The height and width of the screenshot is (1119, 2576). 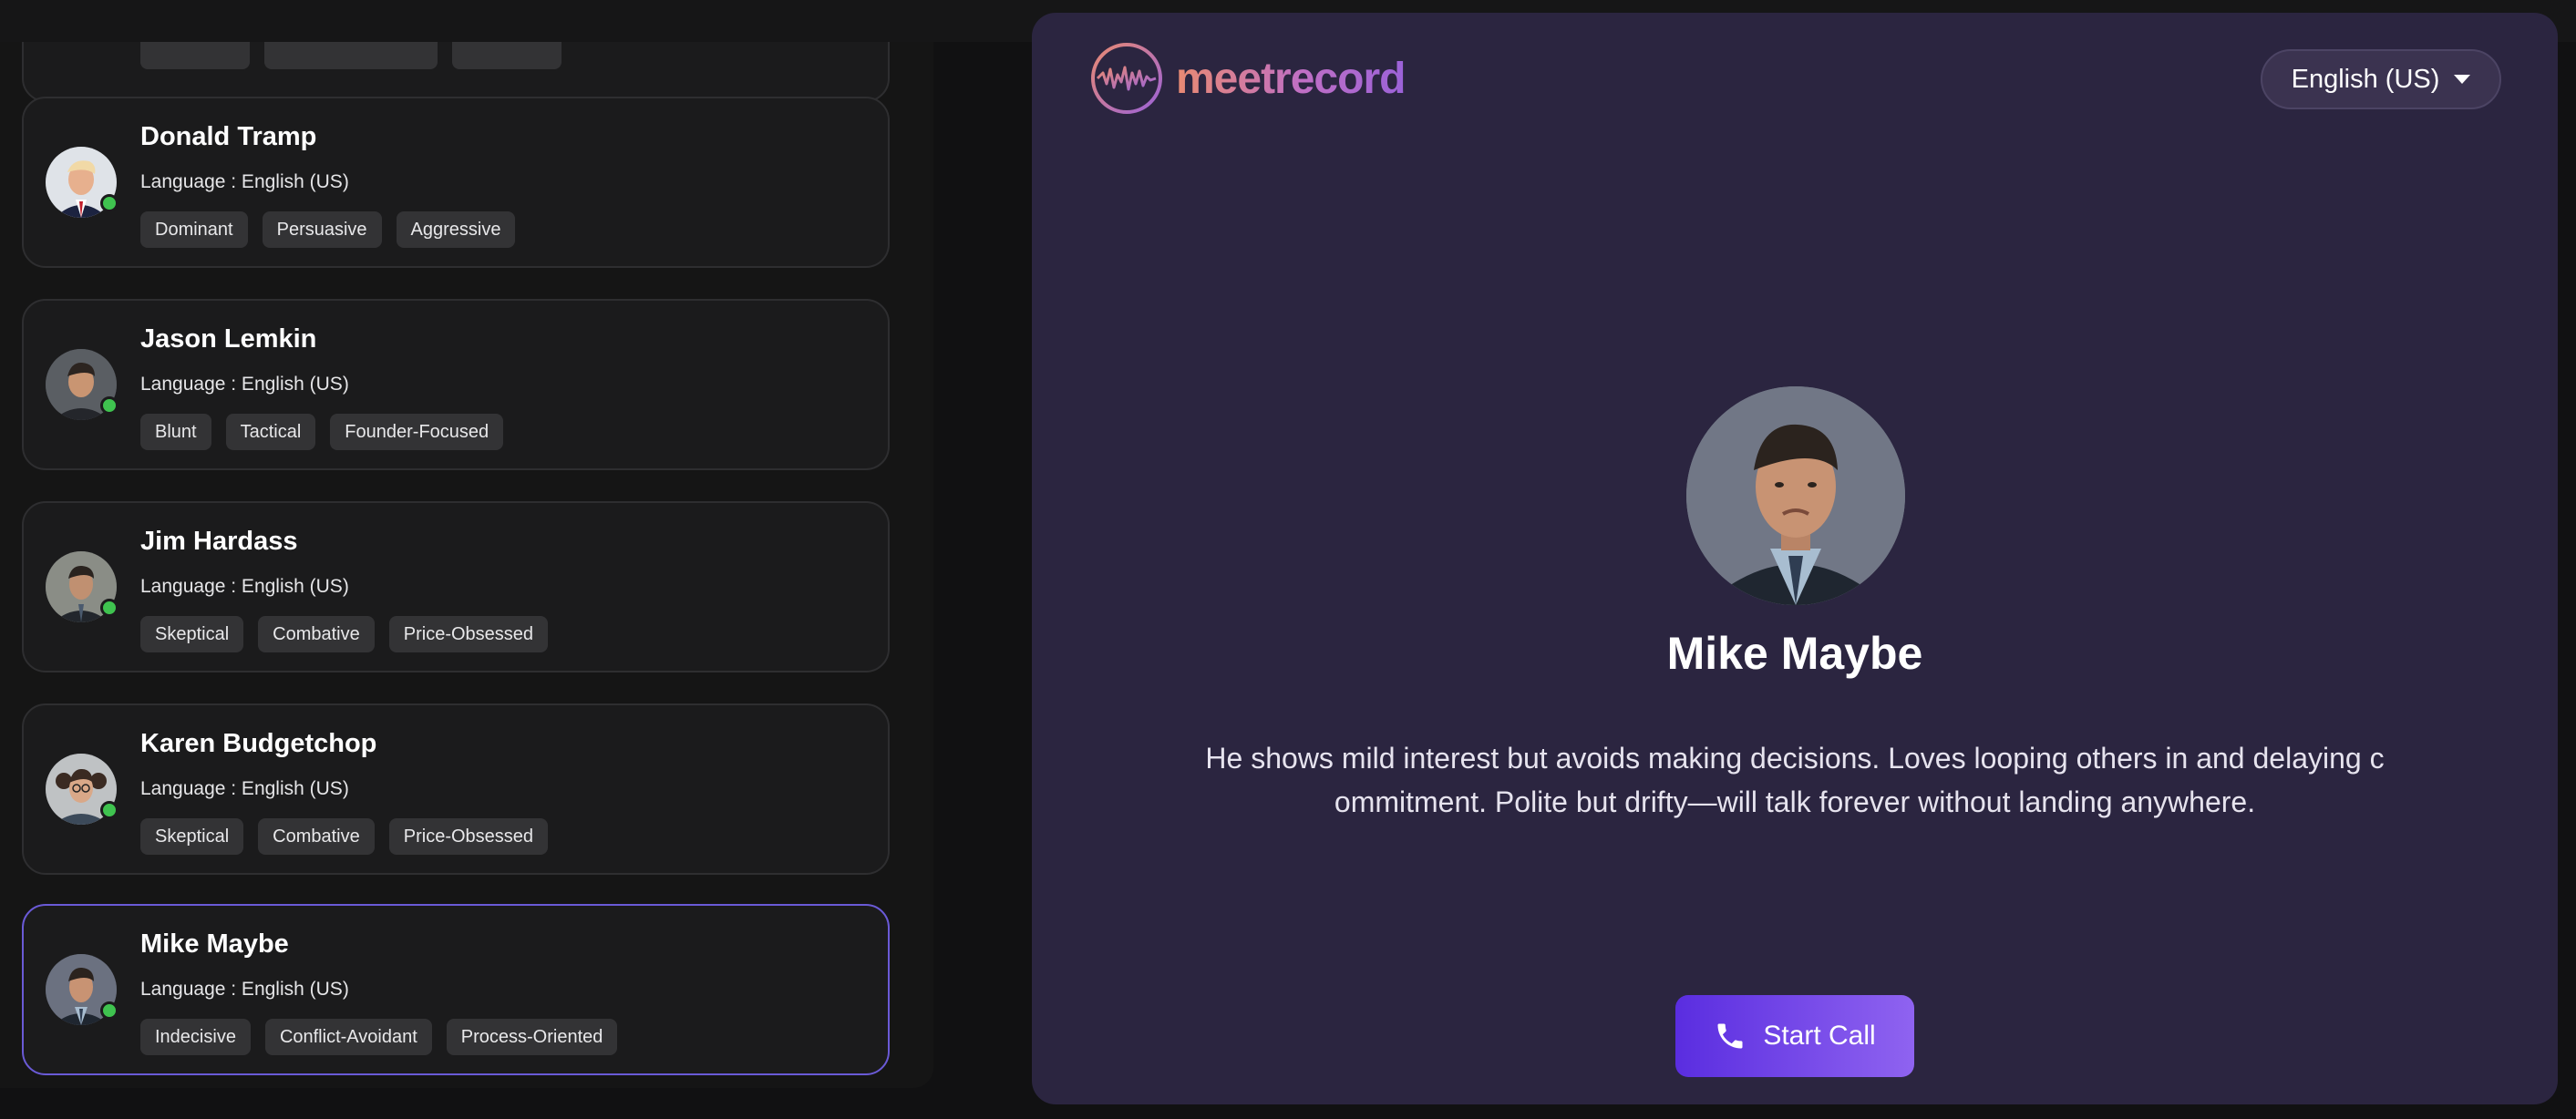 I want to click on start-call-label: Start Call, so click(x=1819, y=1036).